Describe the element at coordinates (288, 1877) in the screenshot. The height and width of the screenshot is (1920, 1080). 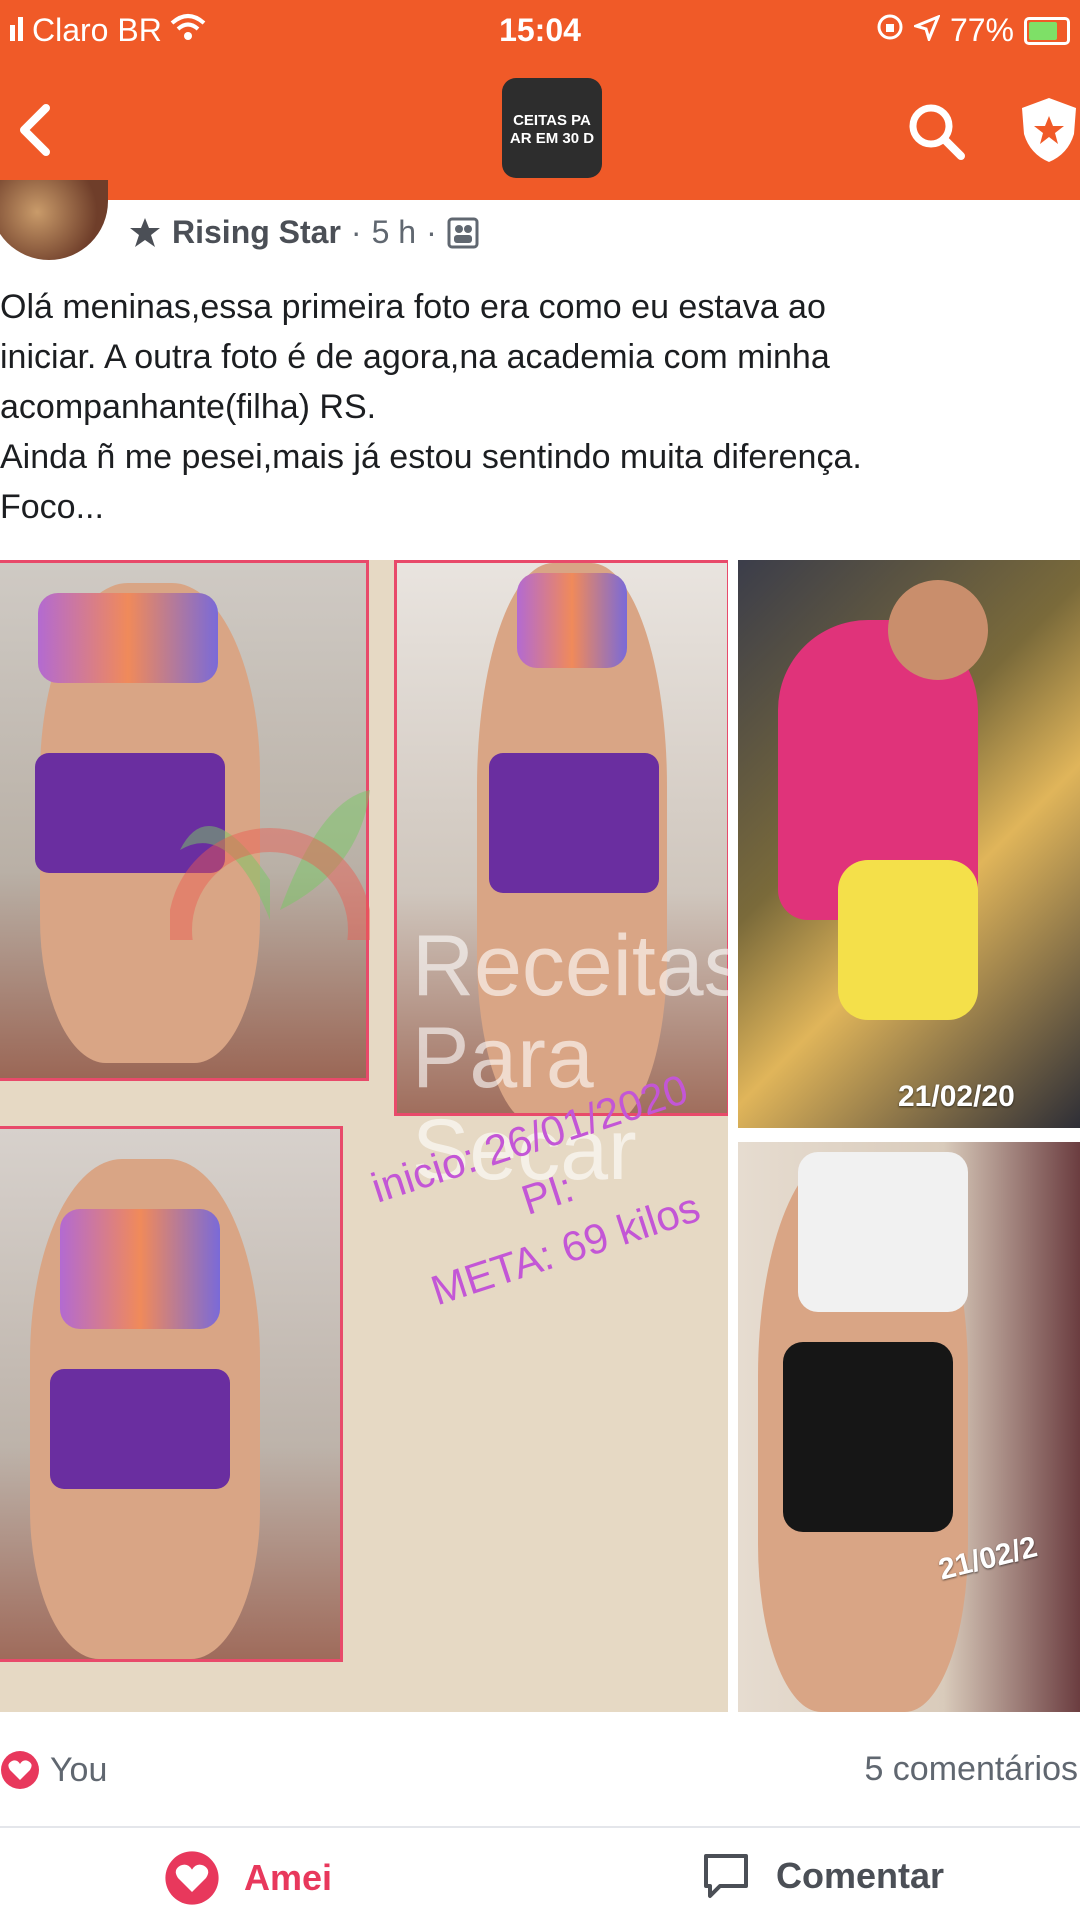
I see `love-label: Amei` at that location.